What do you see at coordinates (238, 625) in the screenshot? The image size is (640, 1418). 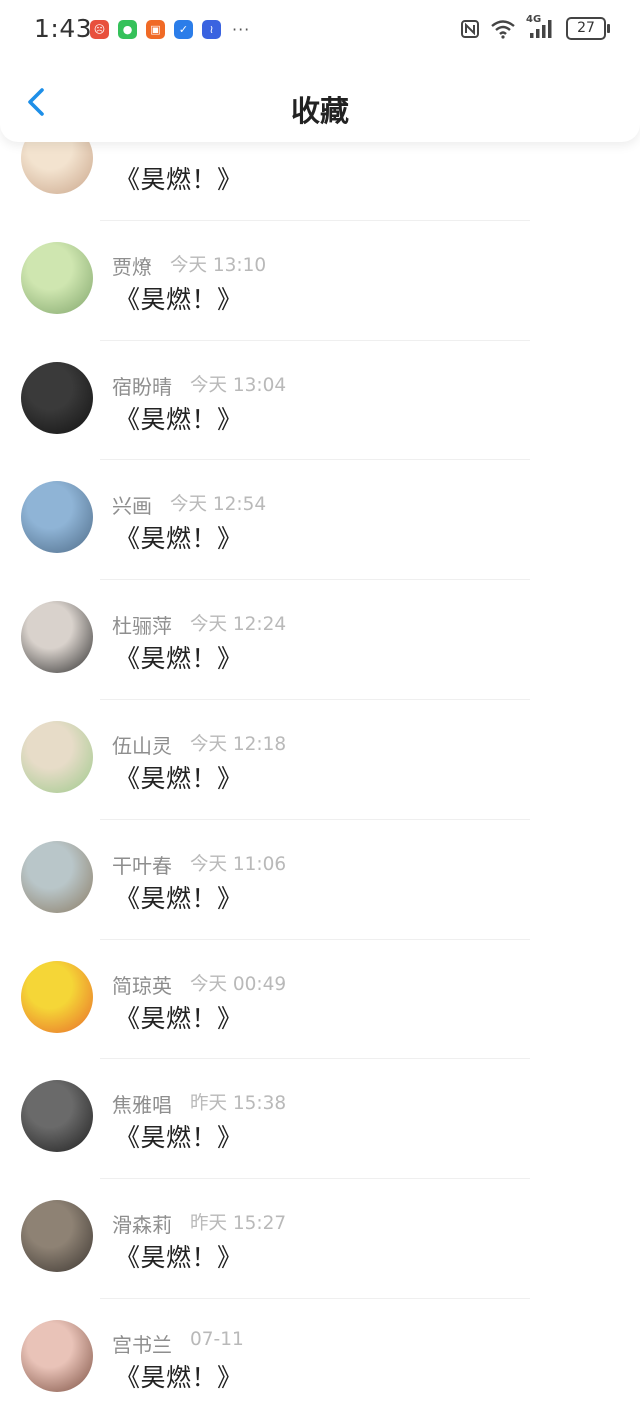 I see `timestamp: 今天 12:24` at bounding box center [238, 625].